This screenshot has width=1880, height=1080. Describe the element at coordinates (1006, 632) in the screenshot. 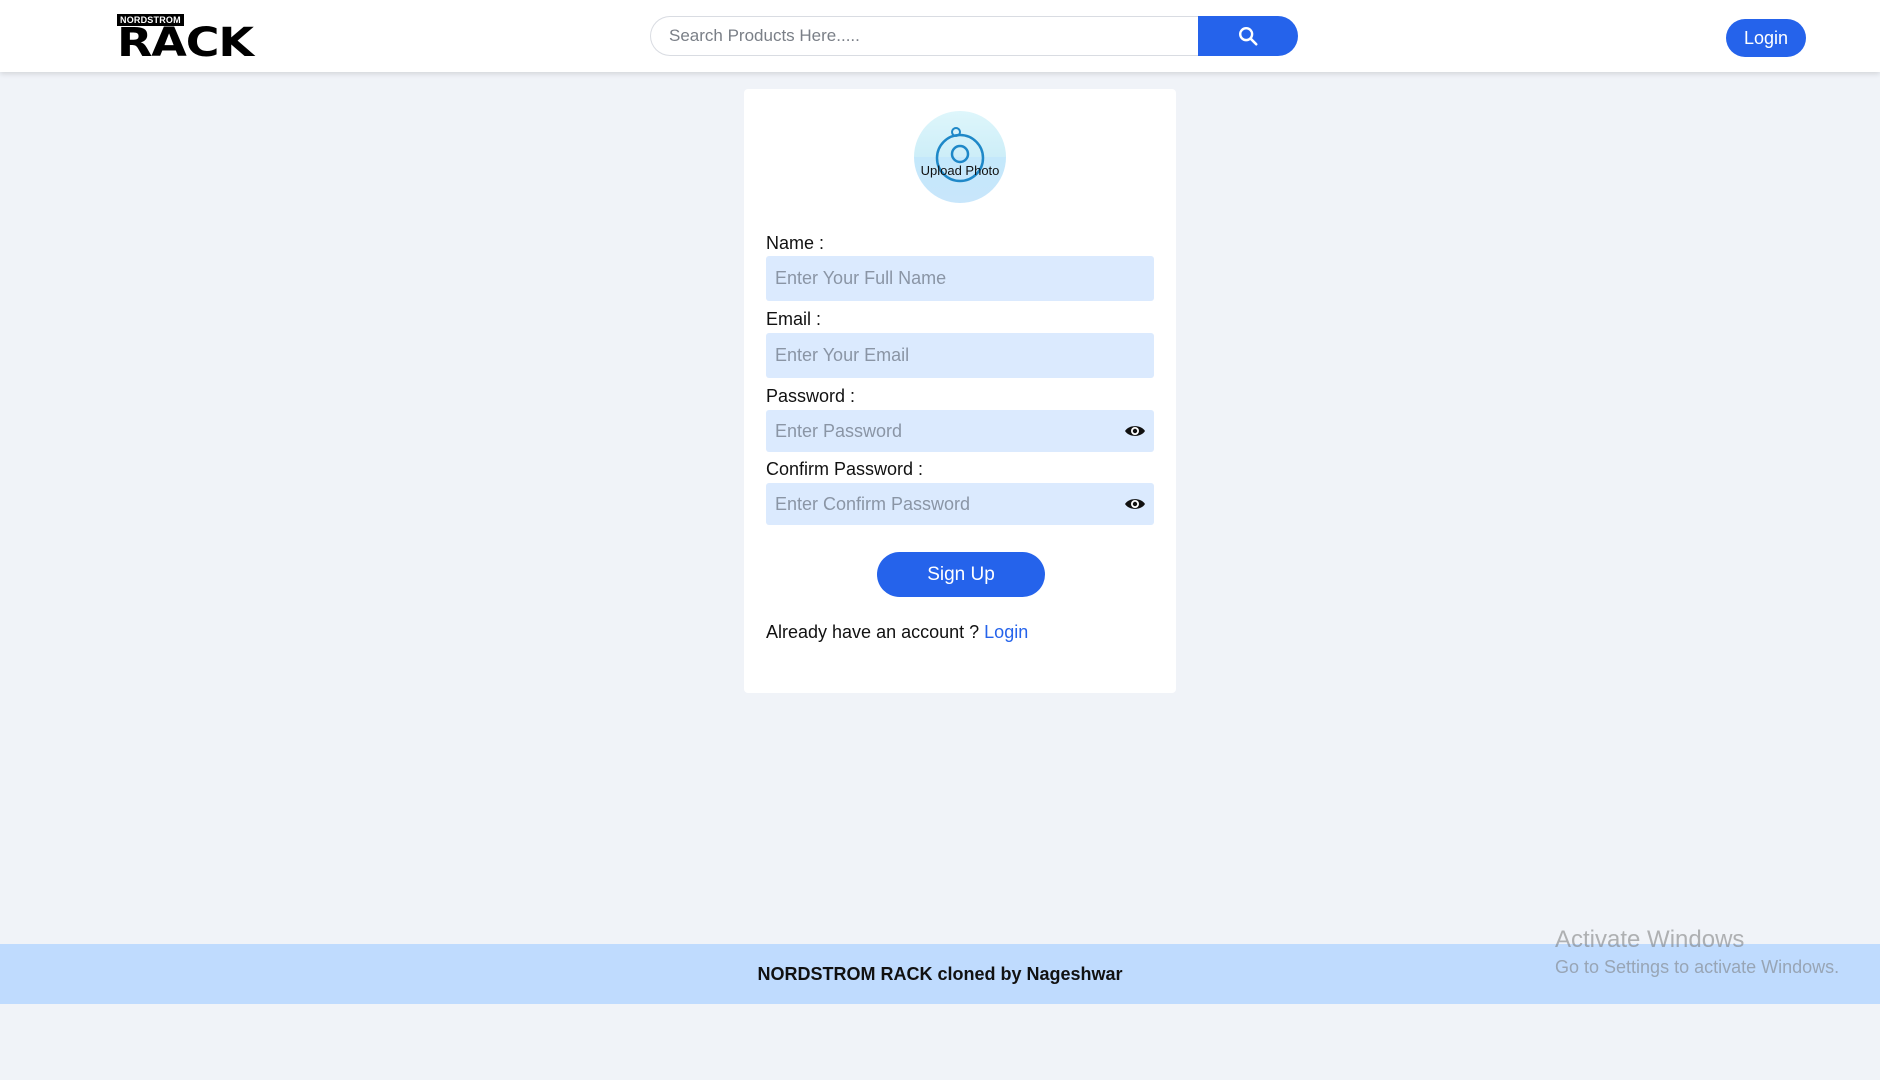

I see `login-link: Login` at that location.